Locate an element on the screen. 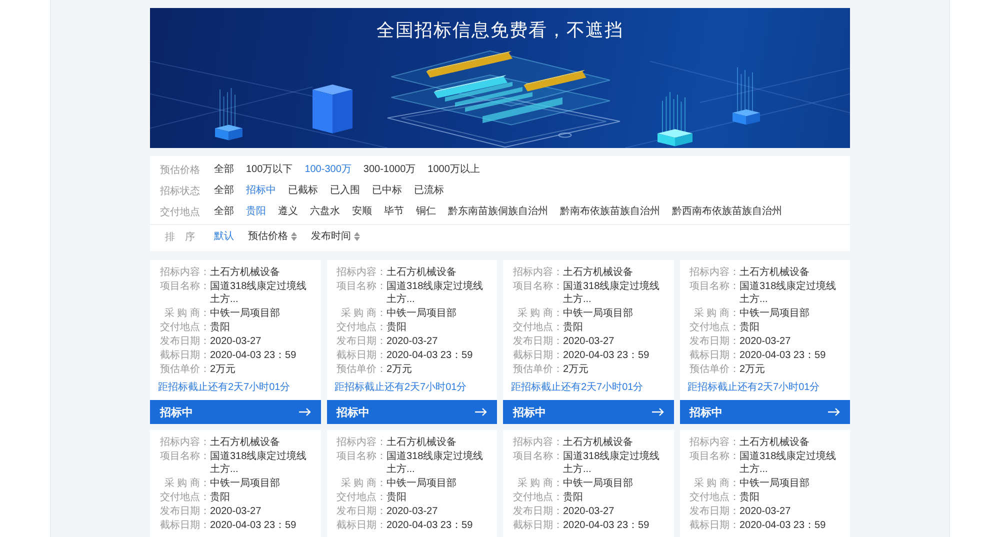 The height and width of the screenshot is (537, 1000). filter-option: 已流标 is located at coordinates (429, 191).